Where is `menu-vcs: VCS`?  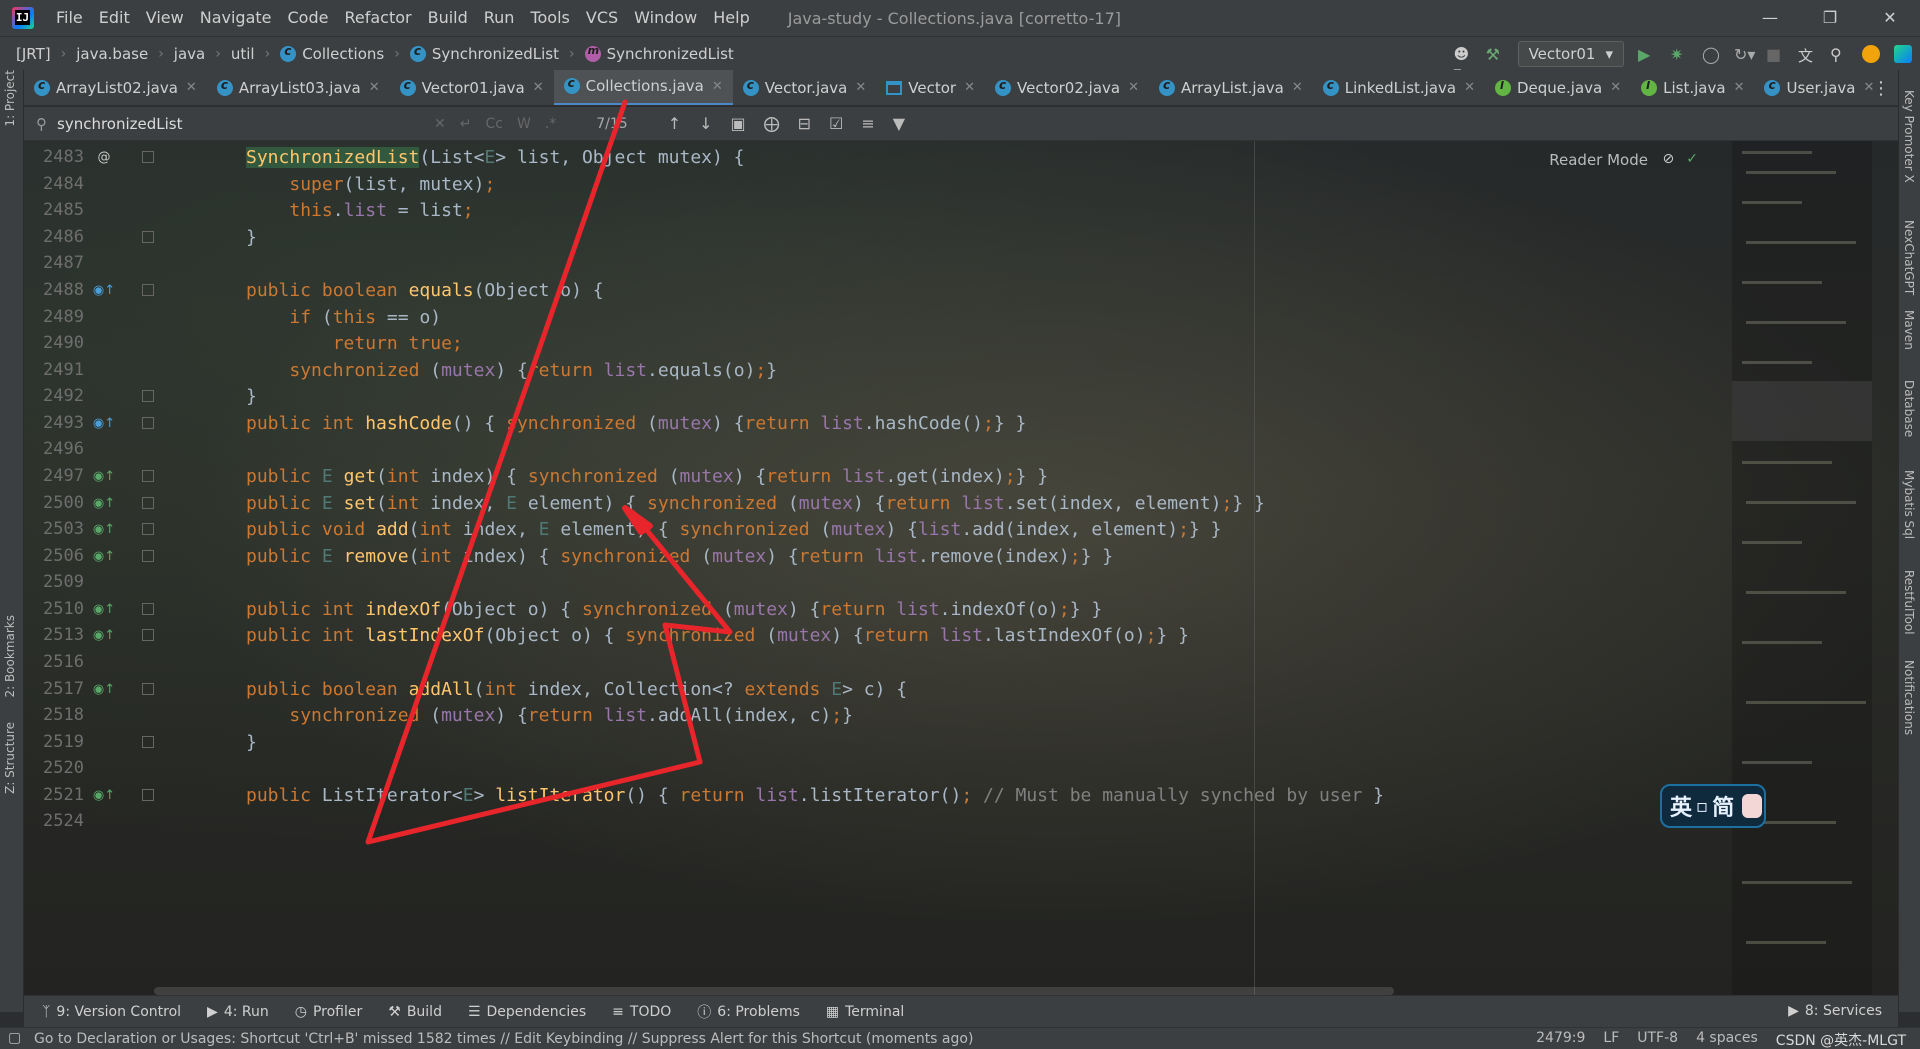
menu-vcs: VCS is located at coordinates (602, 18).